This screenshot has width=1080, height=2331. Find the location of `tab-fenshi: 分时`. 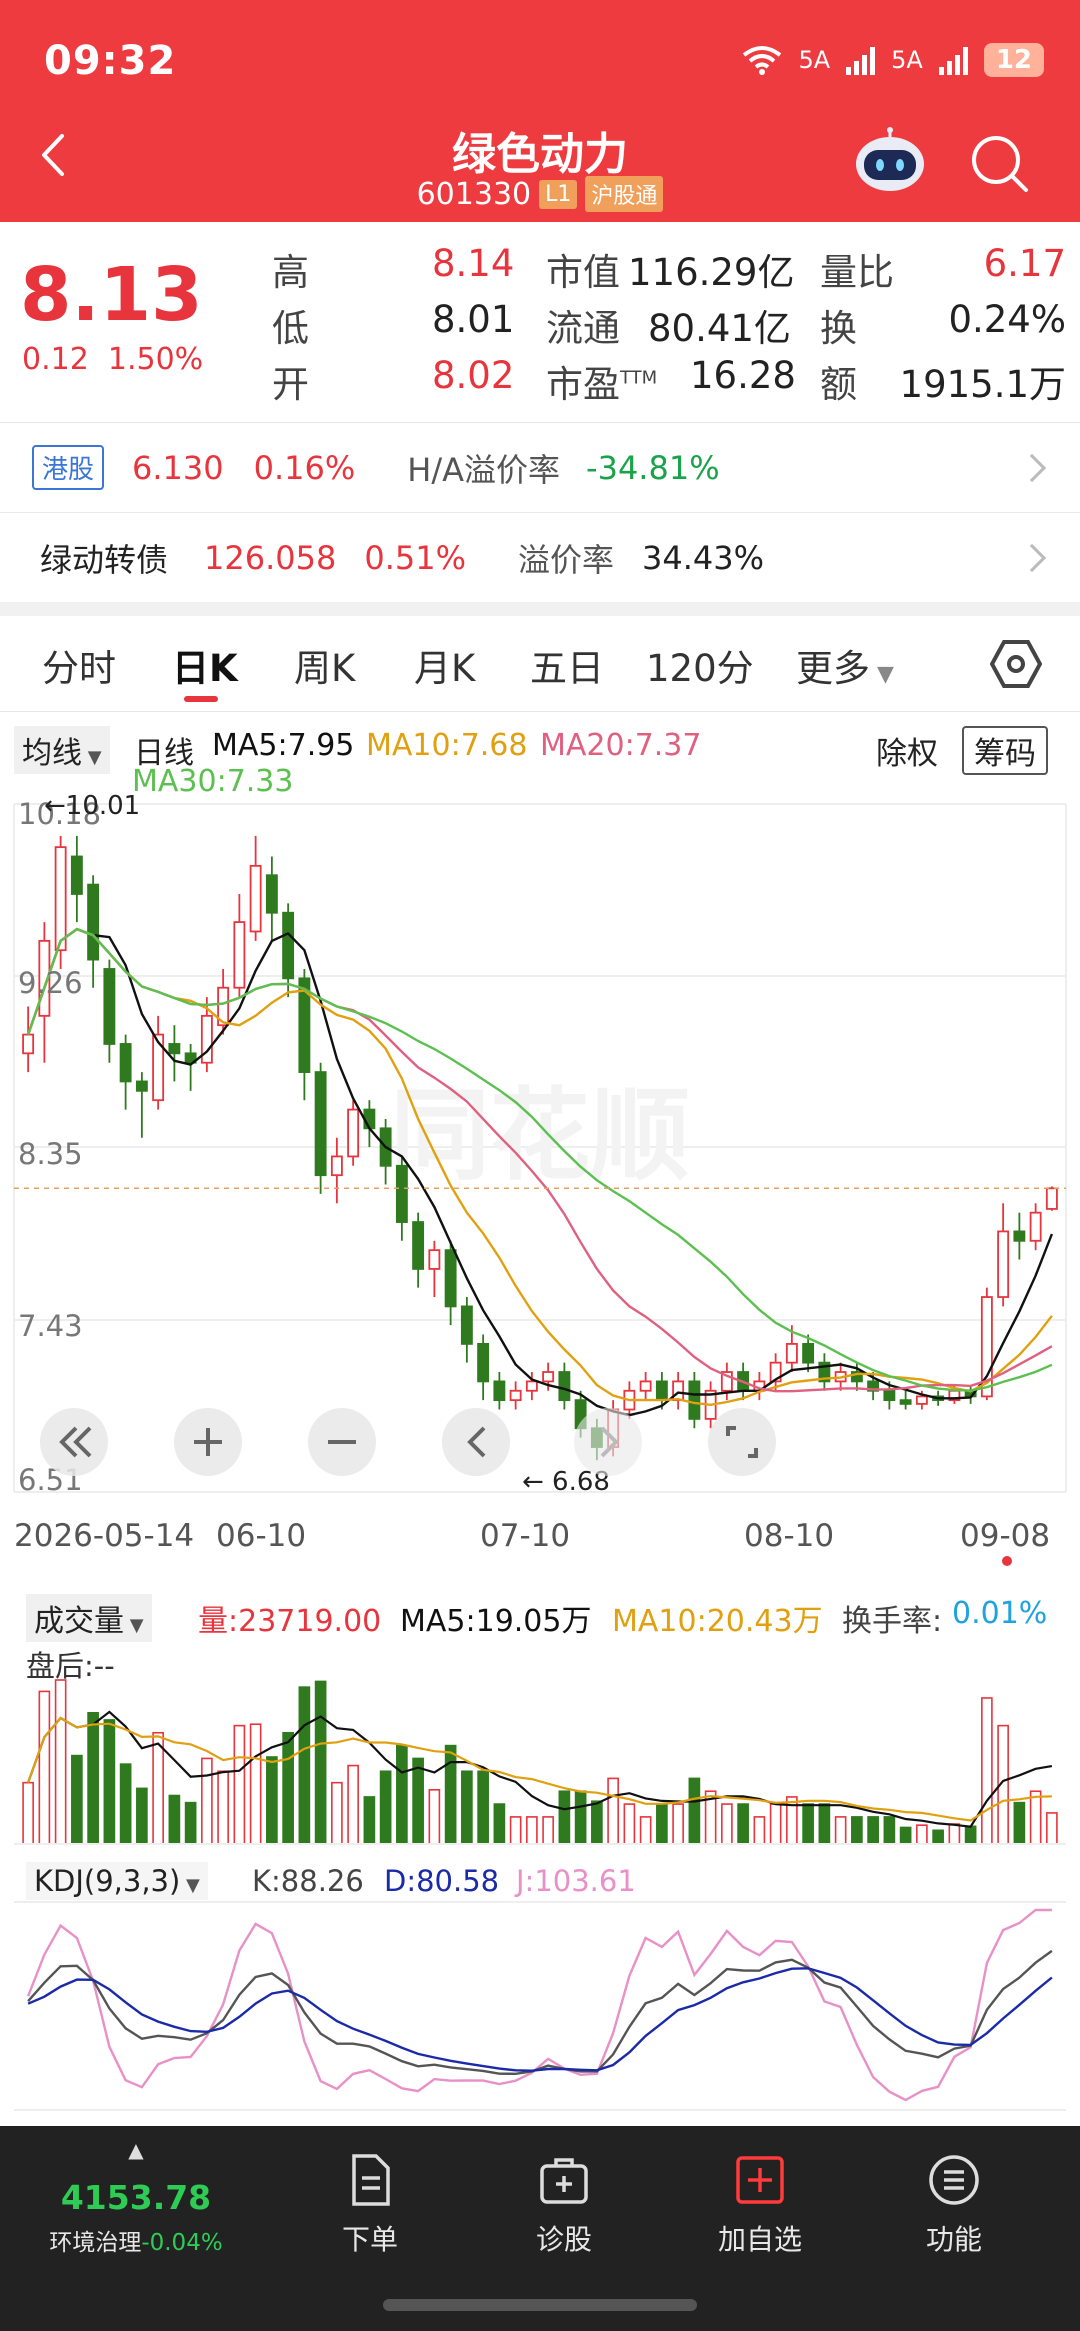

tab-fenshi: 分时 is located at coordinates (79, 665).